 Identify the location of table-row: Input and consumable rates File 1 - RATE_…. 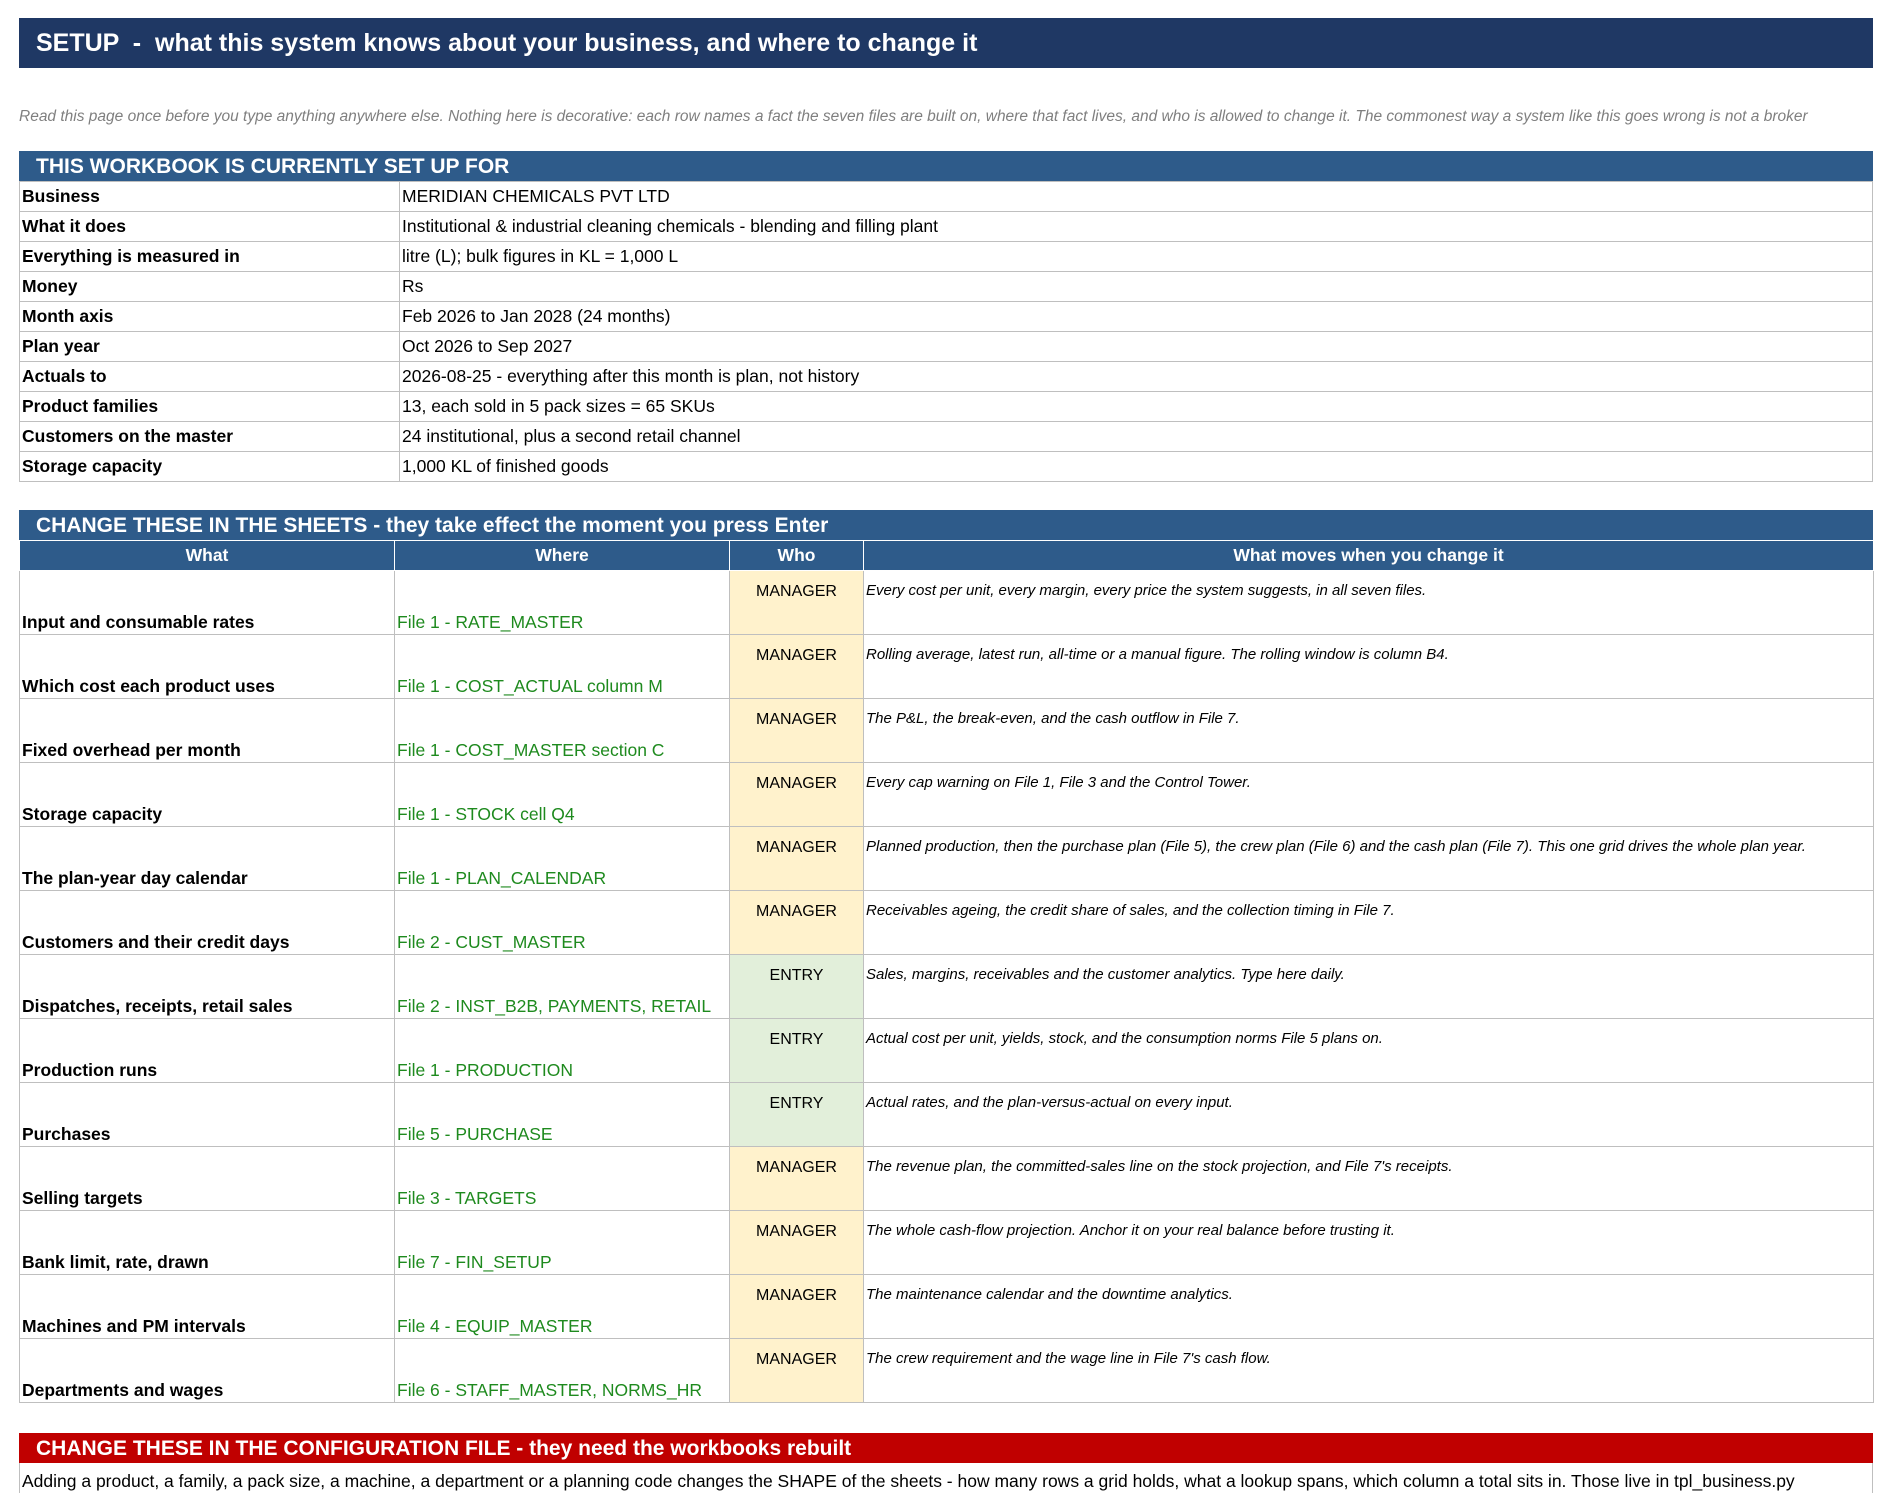
(946, 602).